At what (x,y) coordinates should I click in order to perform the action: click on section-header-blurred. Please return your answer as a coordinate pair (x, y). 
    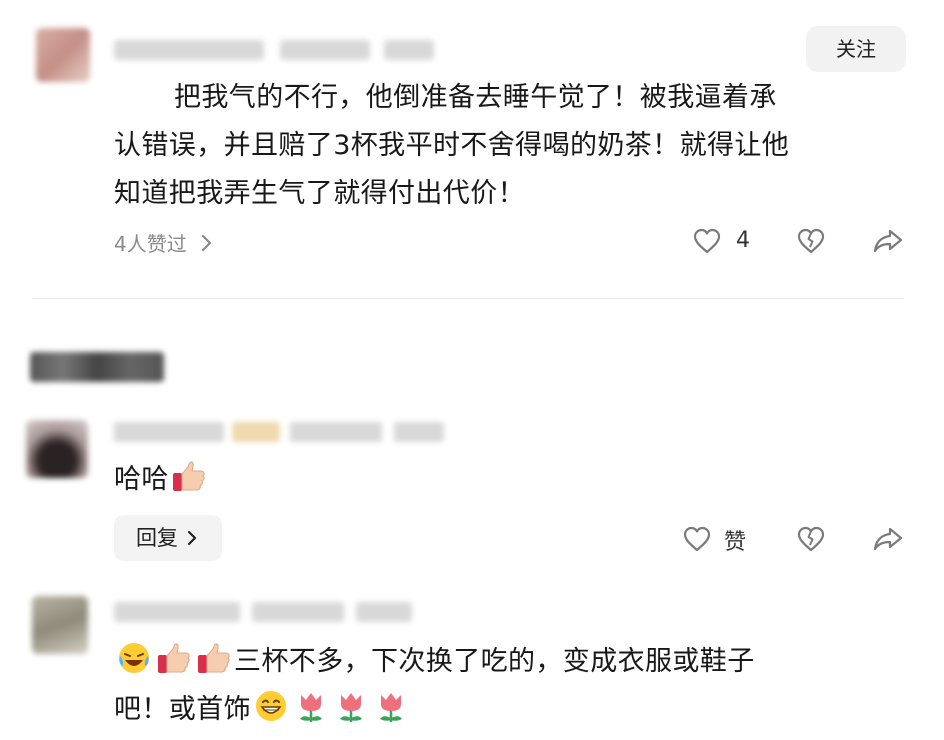
    Looking at the image, I should click on (97, 367).